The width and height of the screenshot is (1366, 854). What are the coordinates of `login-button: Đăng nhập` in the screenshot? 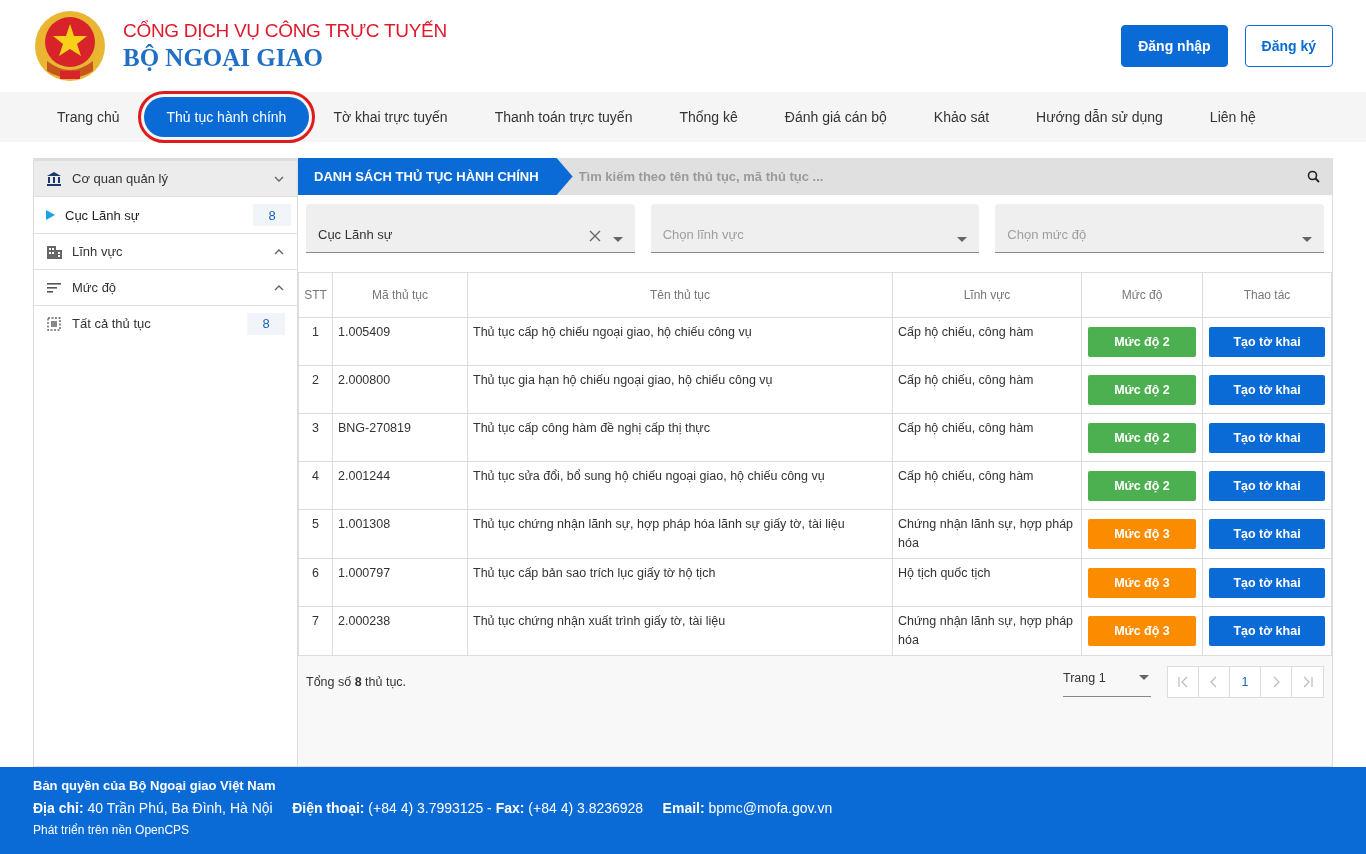 It's located at (1174, 46).